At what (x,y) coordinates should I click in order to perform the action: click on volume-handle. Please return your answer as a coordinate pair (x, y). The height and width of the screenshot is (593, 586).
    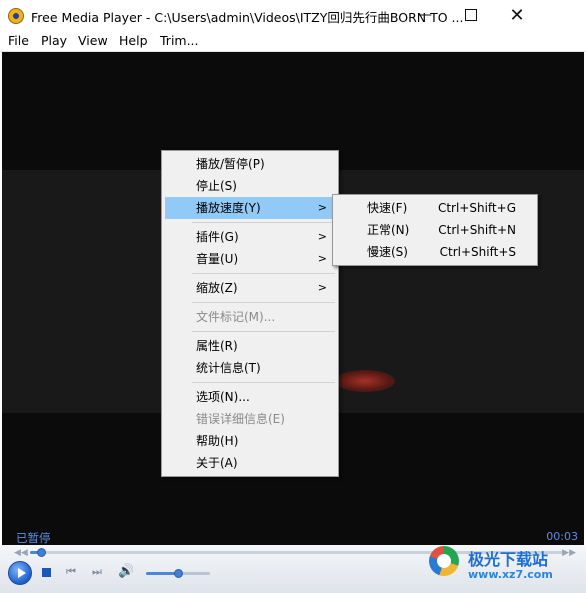
    Looking at the image, I should click on (178, 573).